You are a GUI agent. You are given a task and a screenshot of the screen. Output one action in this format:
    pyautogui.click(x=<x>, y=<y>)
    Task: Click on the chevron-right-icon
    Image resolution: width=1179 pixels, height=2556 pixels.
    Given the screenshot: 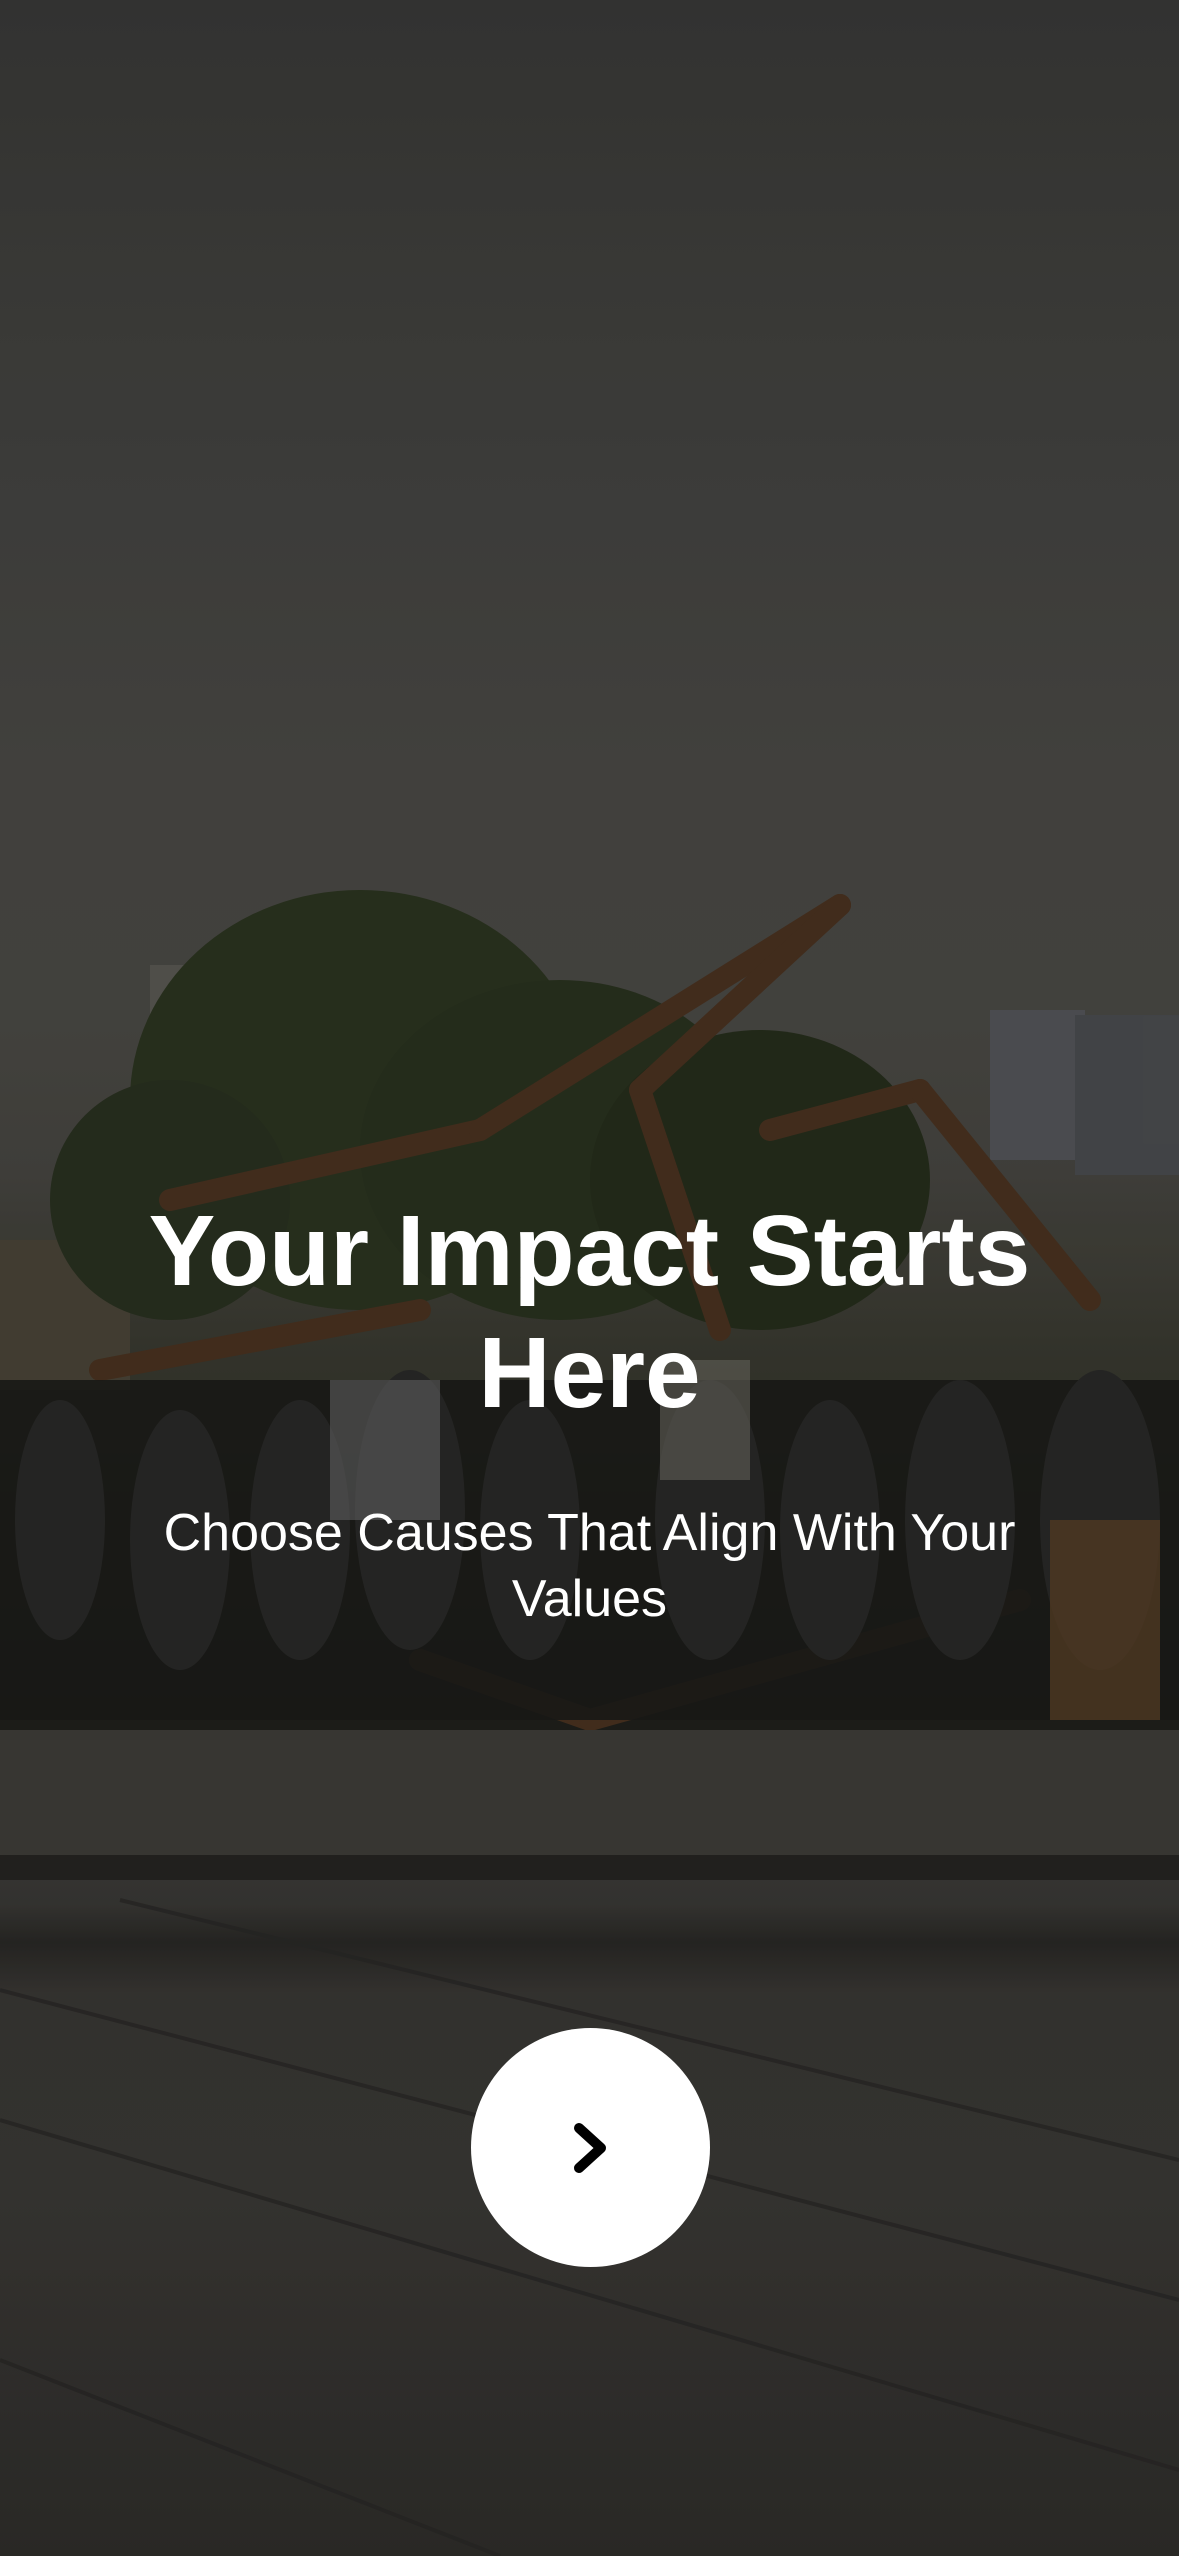 What is the action you would take?
    pyautogui.click(x=591, y=2148)
    